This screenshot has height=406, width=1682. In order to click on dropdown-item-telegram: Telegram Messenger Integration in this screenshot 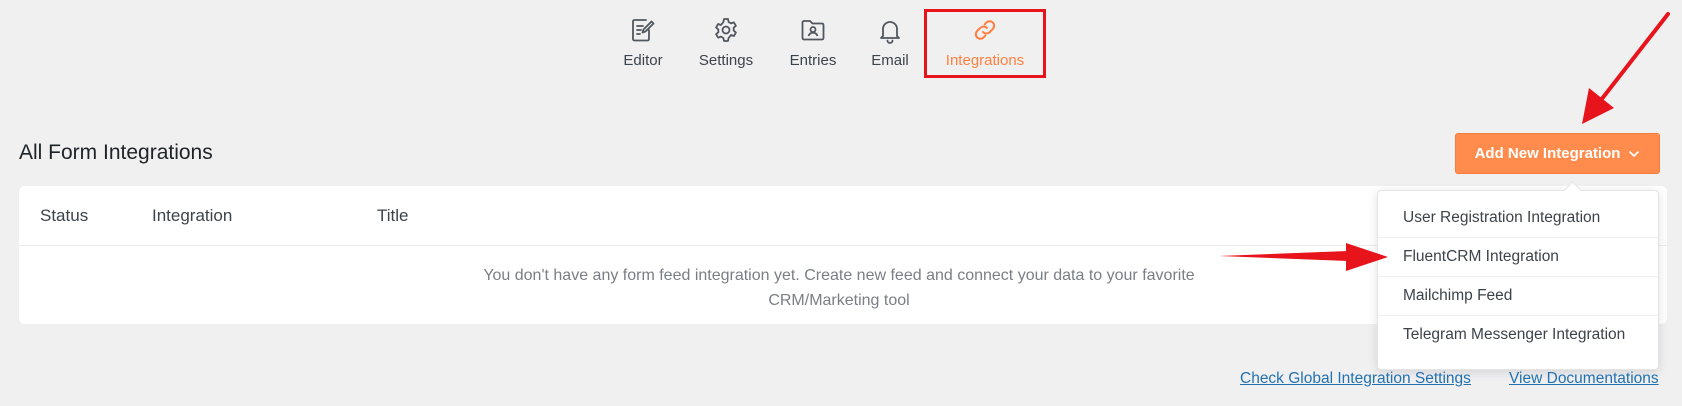, I will do `click(1518, 335)`.